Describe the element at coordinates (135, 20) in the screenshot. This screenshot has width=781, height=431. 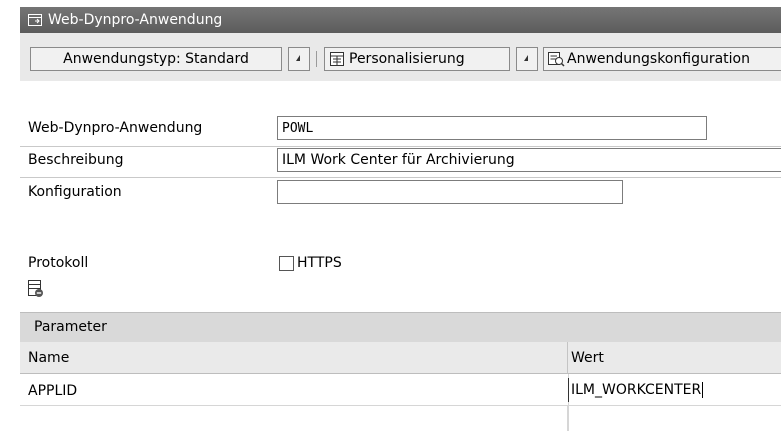
I see `window-title: Web-Dynpro-Anwendung` at that location.